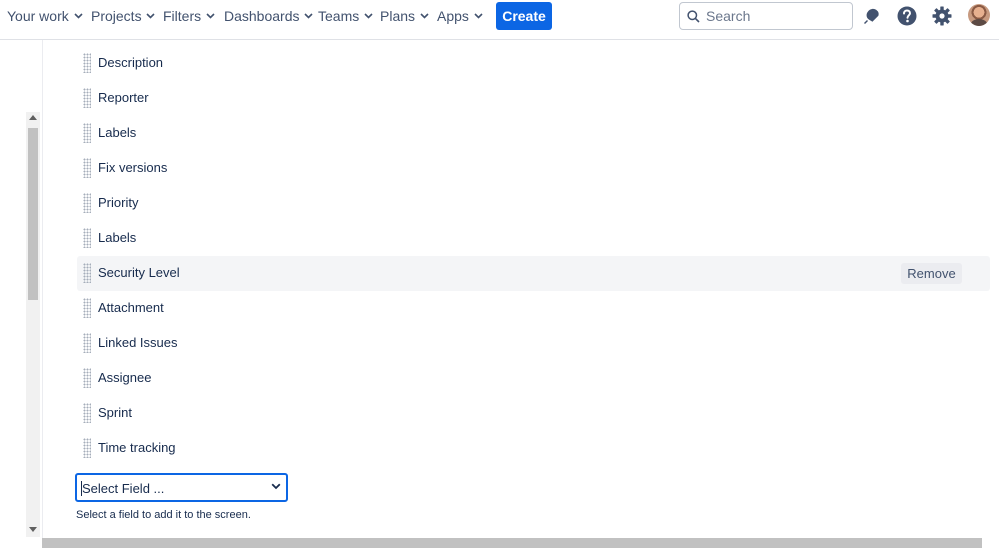 This screenshot has height=548, width=999. I want to click on scroll-down-arrow-icon, so click(33, 529).